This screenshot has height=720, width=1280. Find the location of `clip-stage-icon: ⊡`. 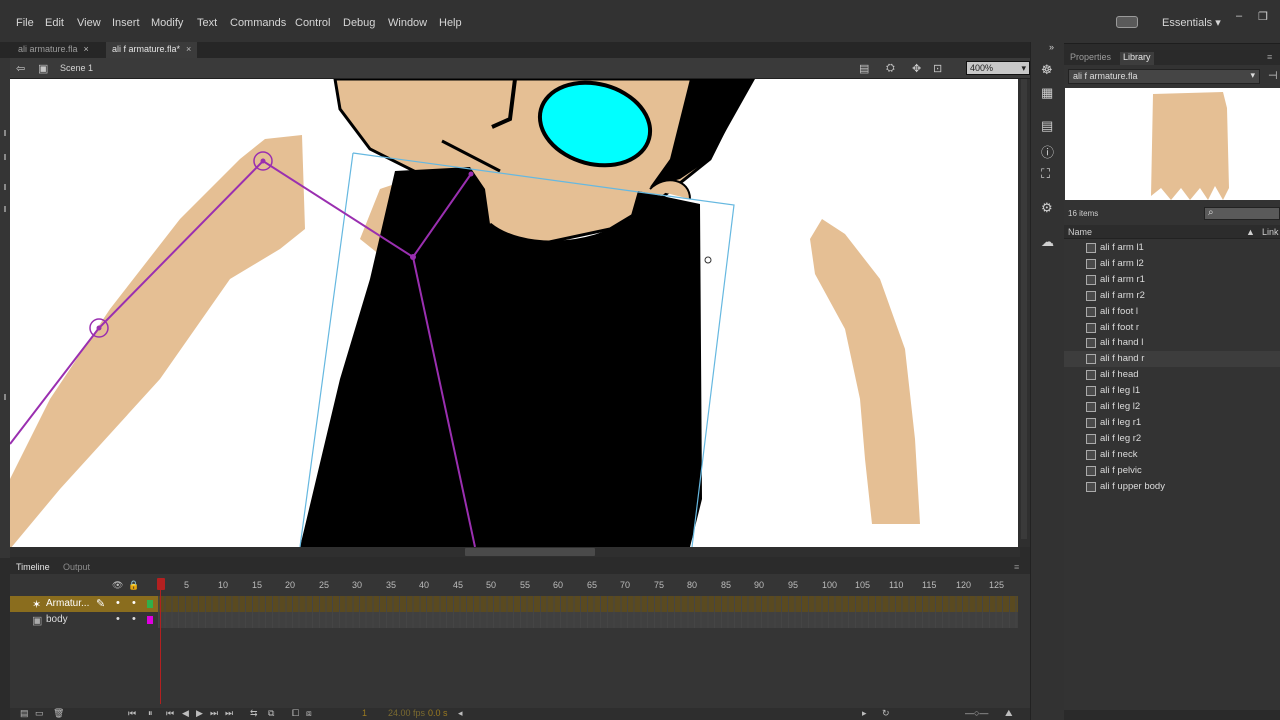

clip-stage-icon: ⊡ is located at coordinates (937, 68).